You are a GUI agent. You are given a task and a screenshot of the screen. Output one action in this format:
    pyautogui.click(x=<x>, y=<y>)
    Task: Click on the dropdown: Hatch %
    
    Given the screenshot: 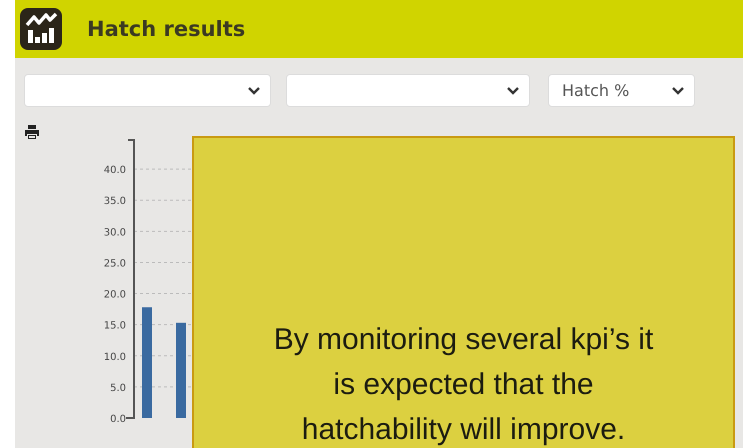 What is the action you would take?
    pyautogui.click(x=621, y=90)
    